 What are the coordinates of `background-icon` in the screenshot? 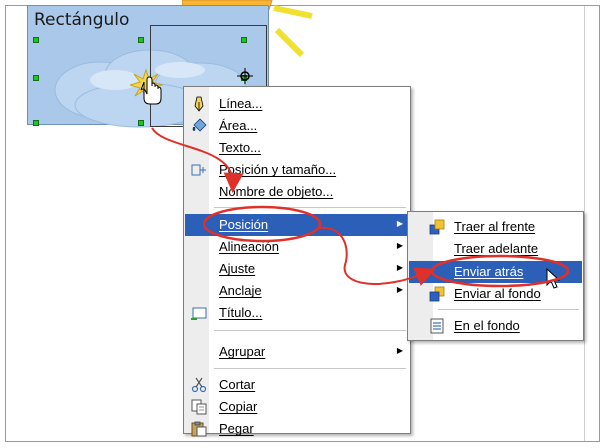 It's located at (437, 326).